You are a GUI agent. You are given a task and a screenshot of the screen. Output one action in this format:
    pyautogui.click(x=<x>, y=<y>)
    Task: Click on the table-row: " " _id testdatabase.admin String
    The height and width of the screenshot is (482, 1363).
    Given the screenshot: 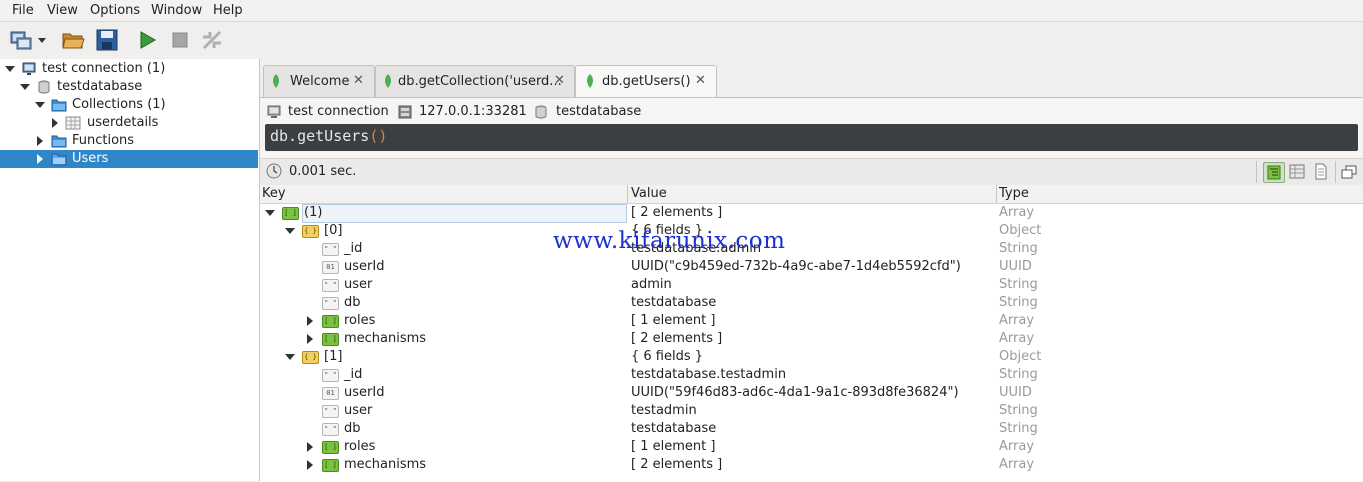 What is the action you would take?
    pyautogui.click(x=811, y=249)
    